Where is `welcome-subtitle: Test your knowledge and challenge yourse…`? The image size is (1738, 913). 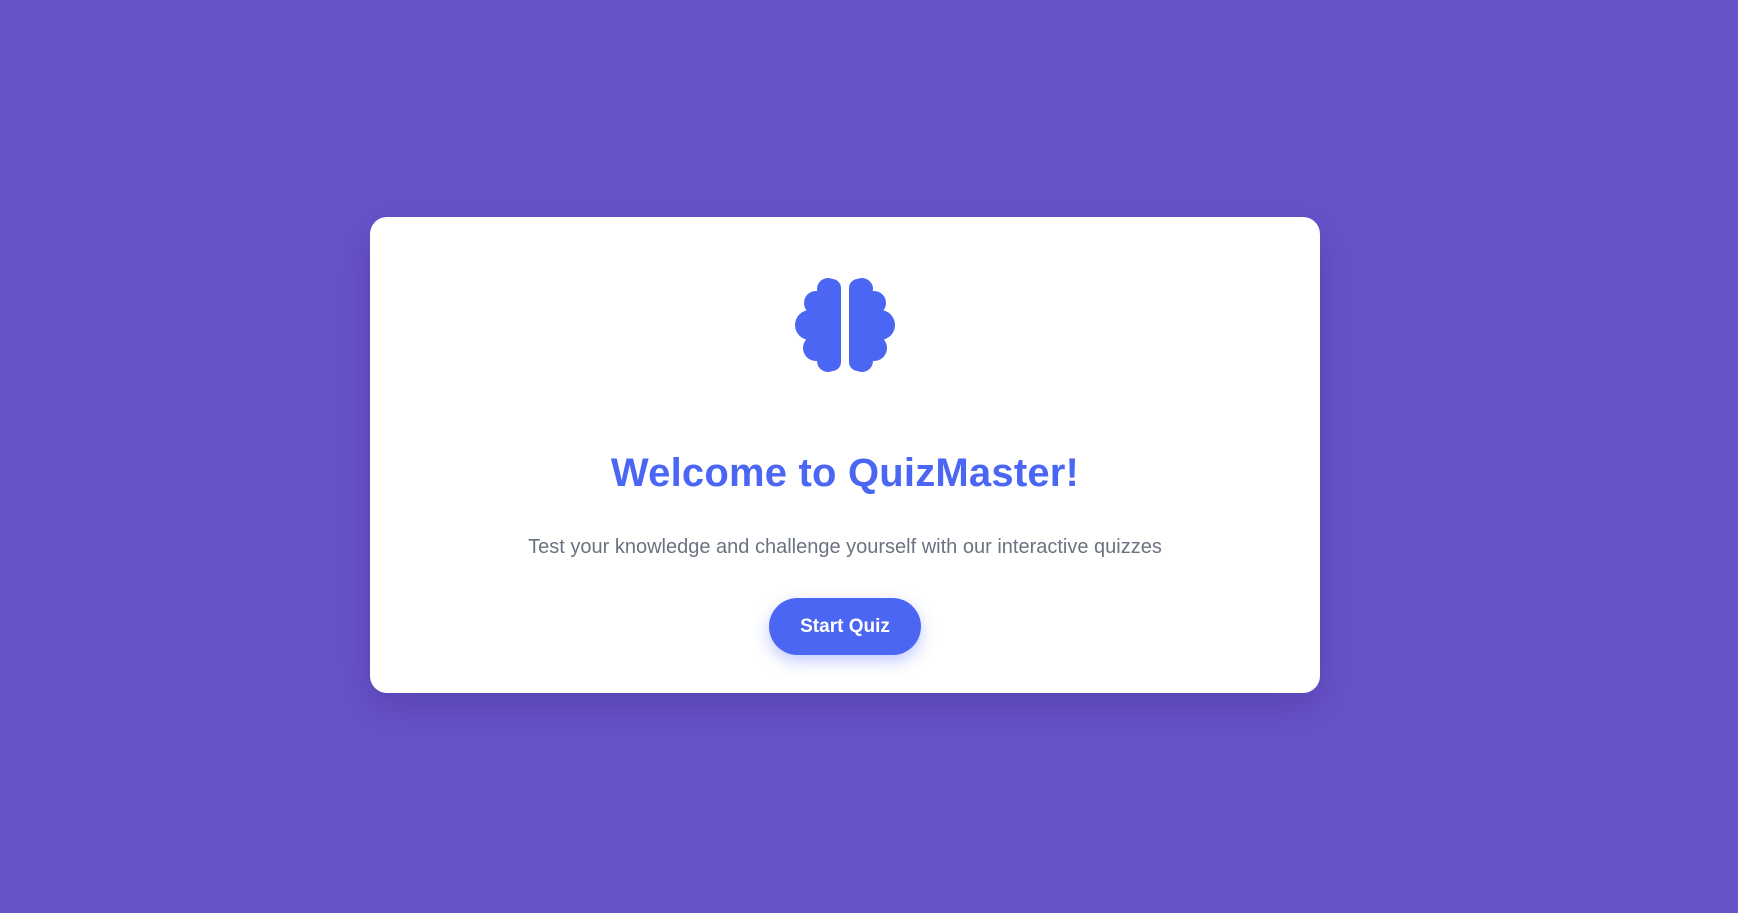 welcome-subtitle: Test your knowledge and challenge yourse… is located at coordinates (845, 547).